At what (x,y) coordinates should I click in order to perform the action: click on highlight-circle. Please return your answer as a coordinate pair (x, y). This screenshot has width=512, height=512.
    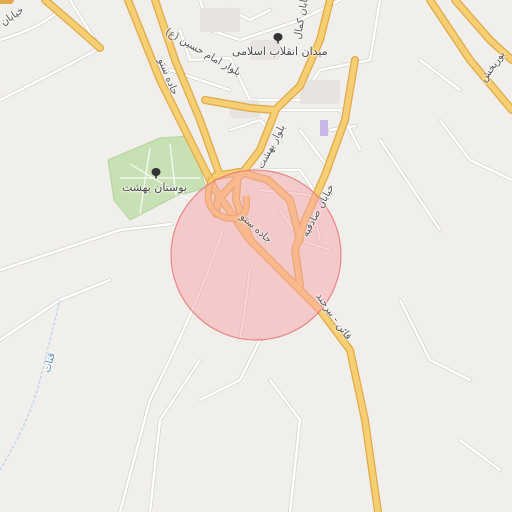
    Looking at the image, I should click on (256, 255).